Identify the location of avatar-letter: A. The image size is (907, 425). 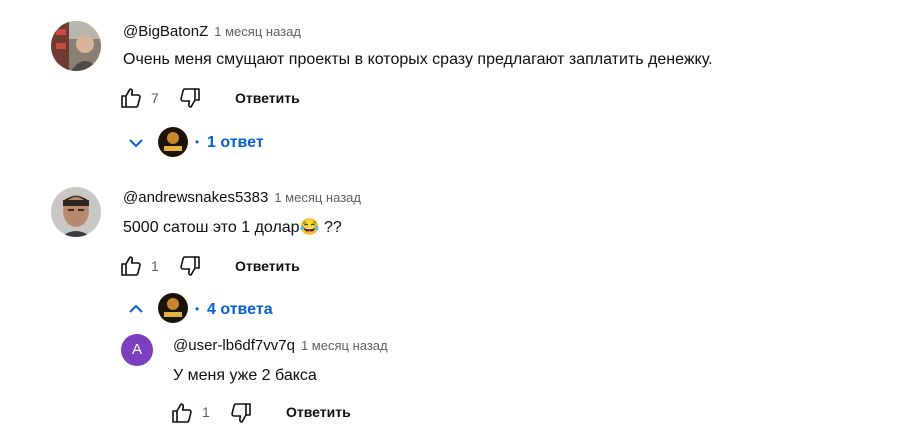
(136, 349).